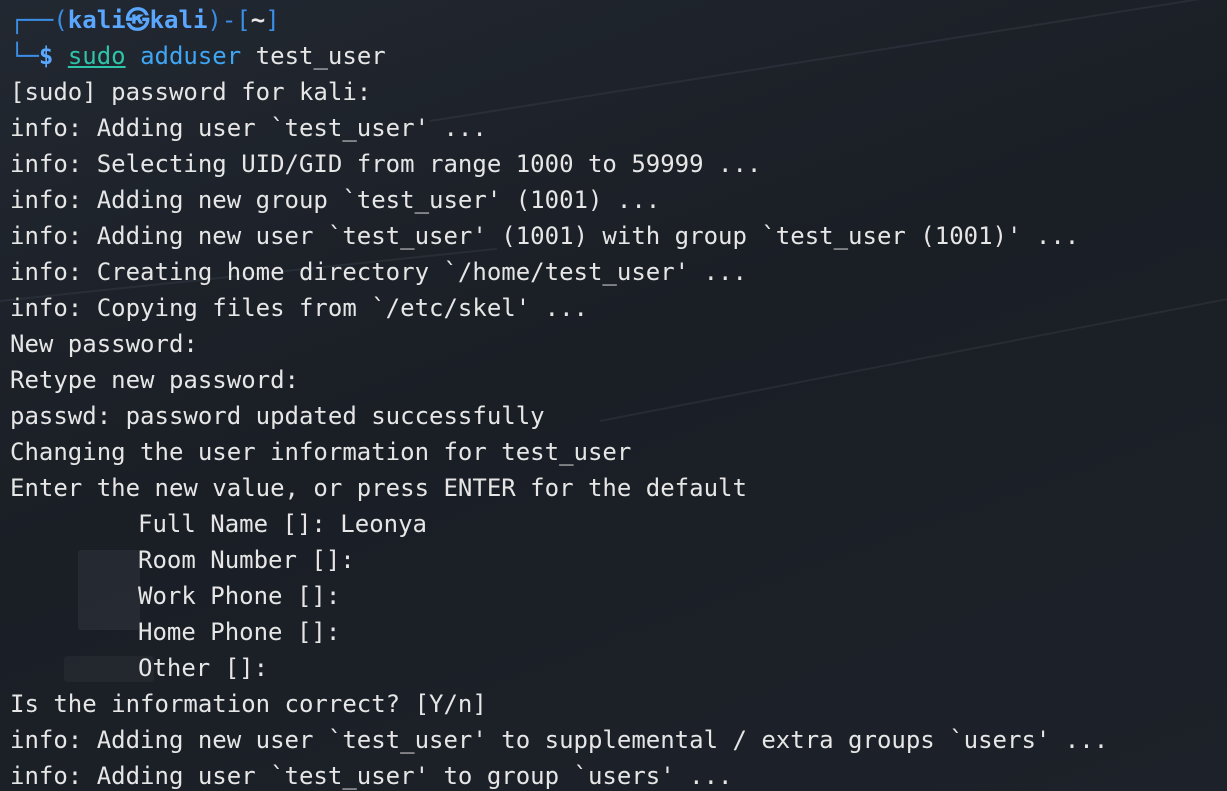 The height and width of the screenshot is (791, 1227). I want to click on output-line: [sudo] password for kali:, so click(191, 92).